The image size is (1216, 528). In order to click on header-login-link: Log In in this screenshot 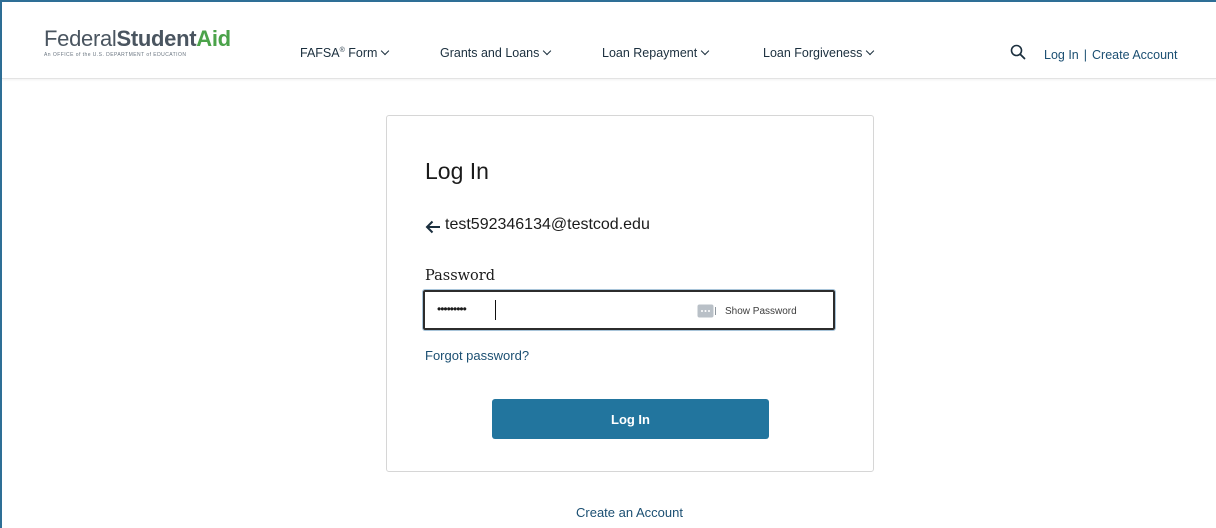, I will do `click(1061, 55)`.